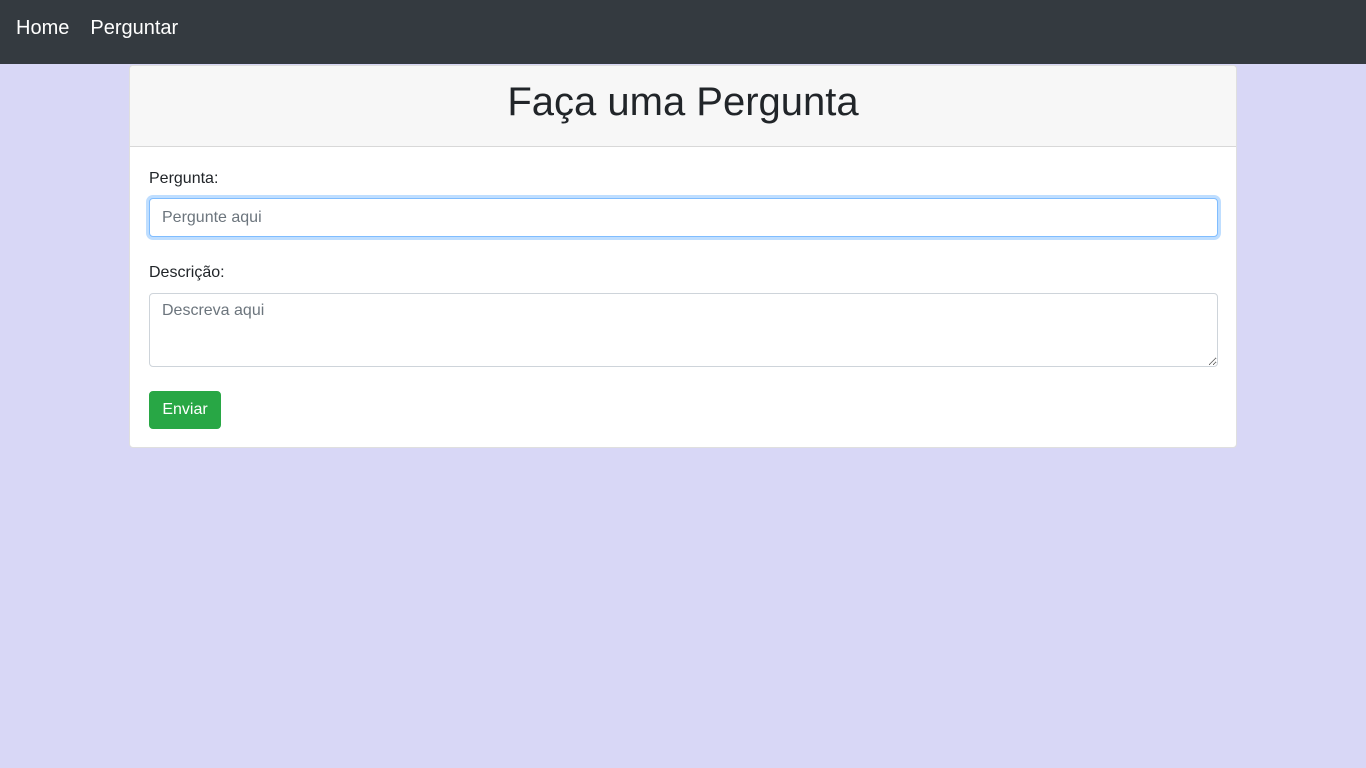 This screenshot has width=1366, height=768. Describe the element at coordinates (683, 102) in the screenshot. I see `page-title: Faça uma Pergunta` at that location.